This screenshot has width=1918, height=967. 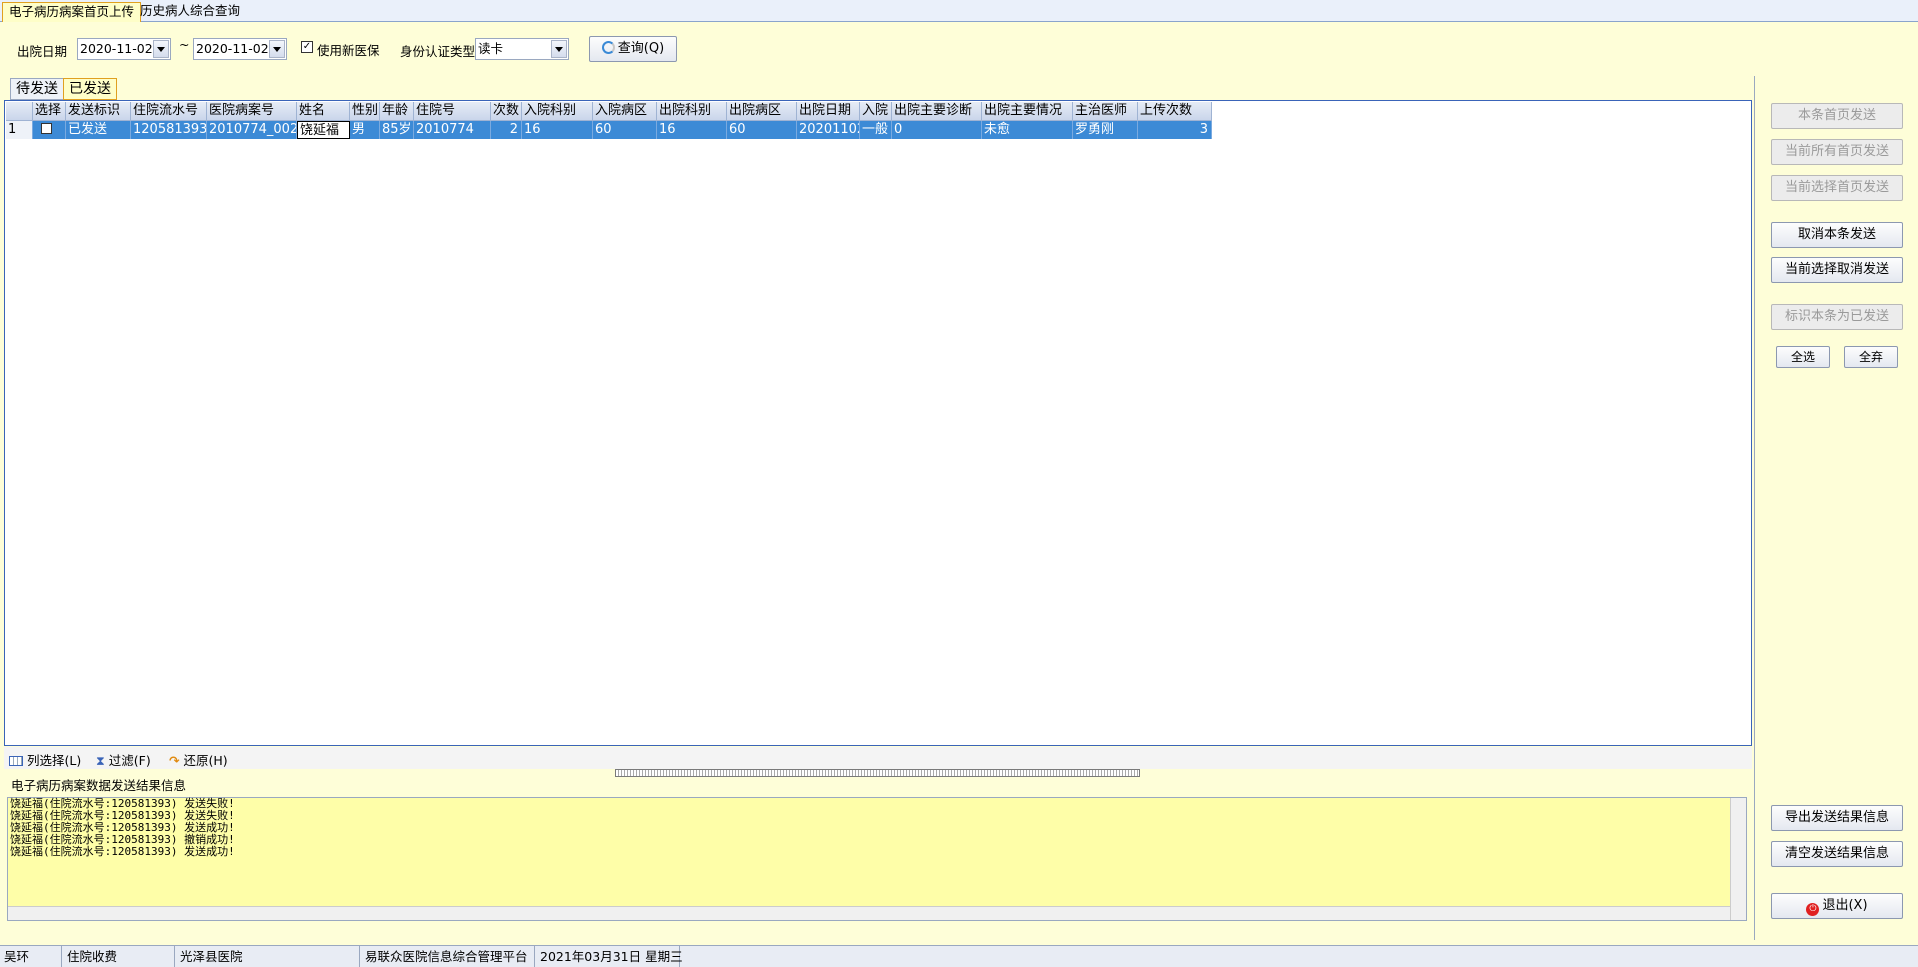 I want to click on panel-splitter, so click(x=877, y=773).